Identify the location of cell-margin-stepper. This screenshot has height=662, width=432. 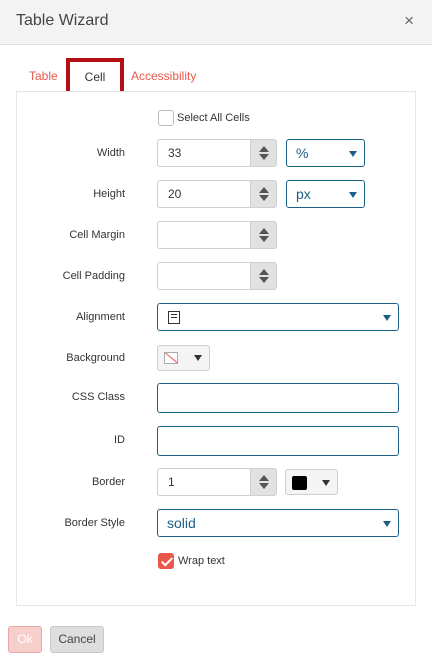
(263, 235).